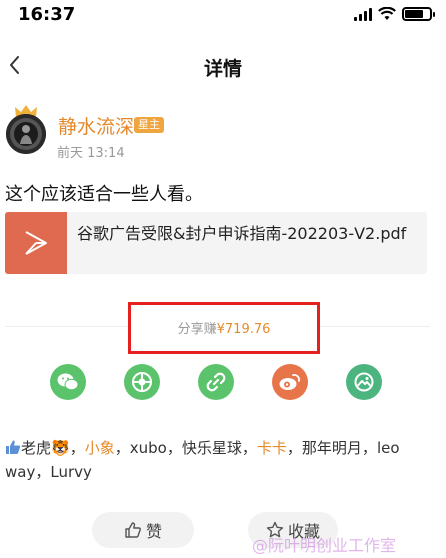 This screenshot has width=446, height=558. What do you see at coordinates (96, 125) in the screenshot?
I see `author-name: 静水流深` at bounding box center [96, 125].